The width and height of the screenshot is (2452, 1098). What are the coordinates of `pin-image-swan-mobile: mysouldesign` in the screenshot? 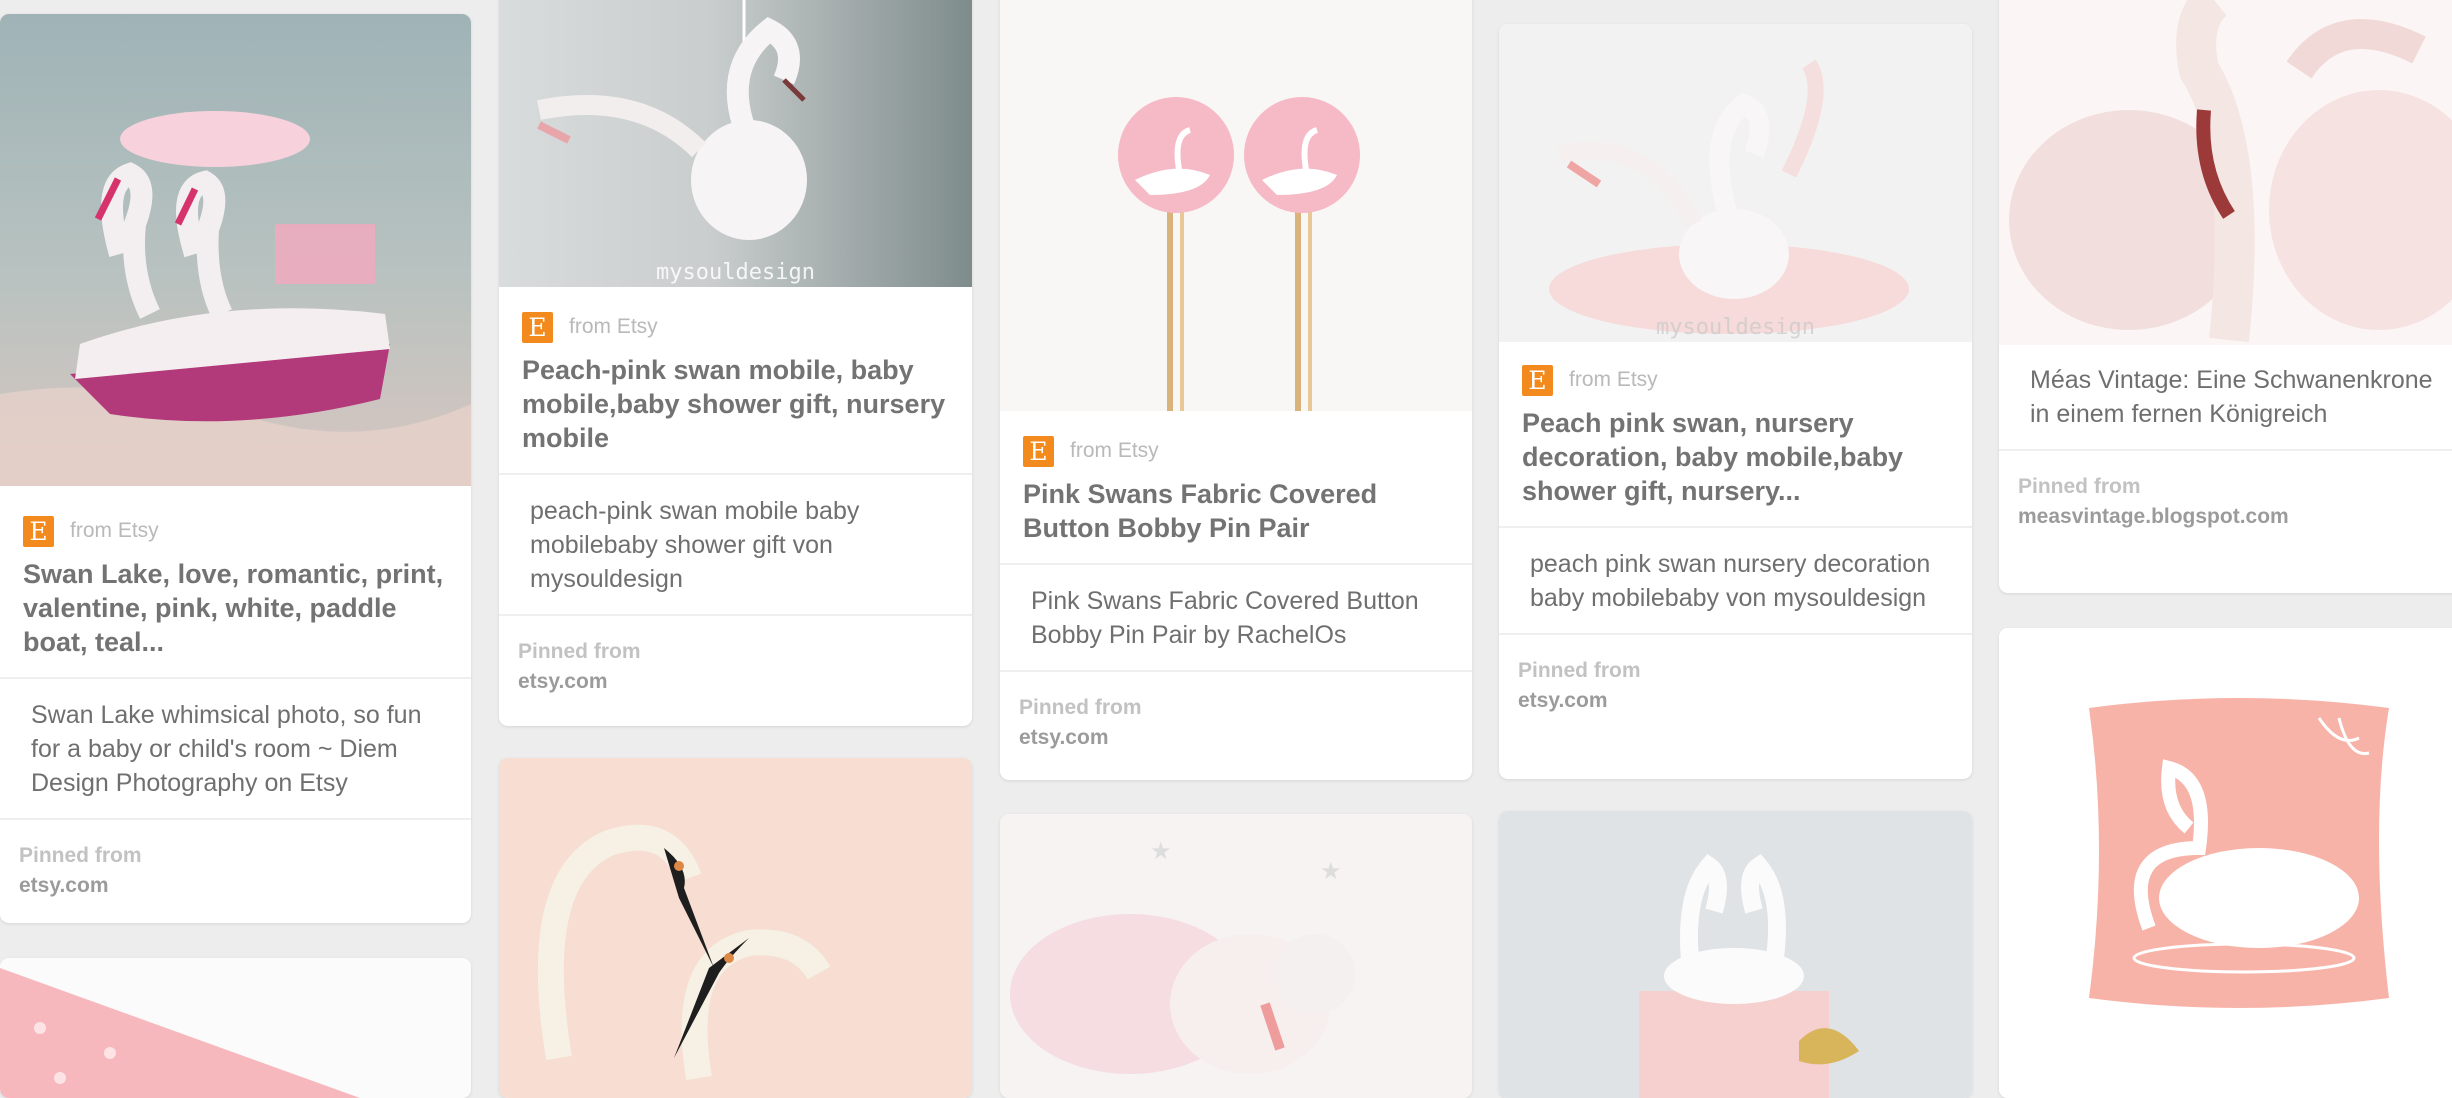 It's located at (735, 143).